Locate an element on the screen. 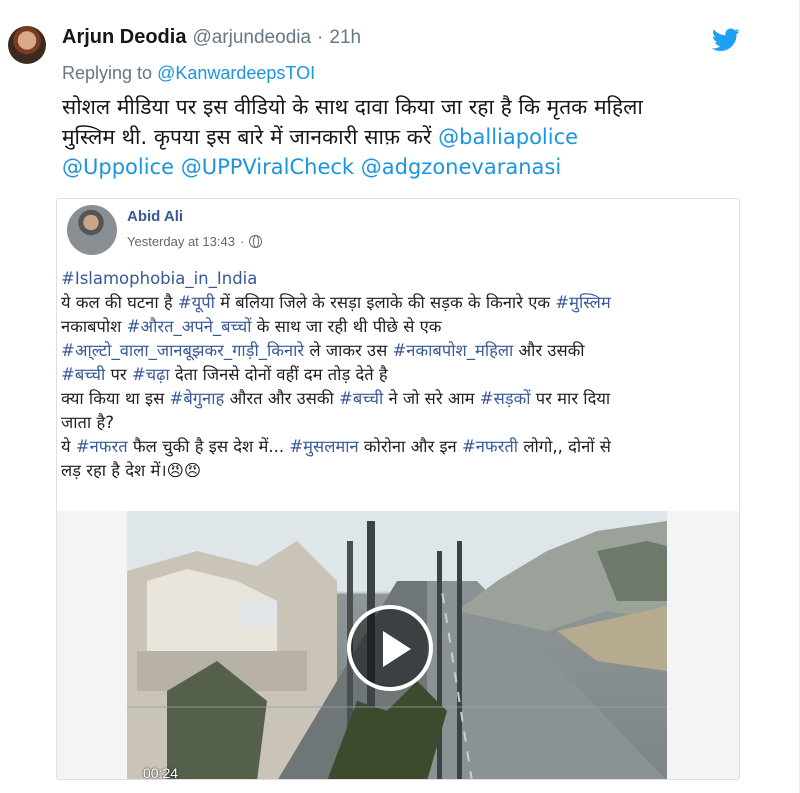  post-text-span: देता जिनसे दोनों वहीं दम तोड़ देते है is located at coordinates (278, 374).